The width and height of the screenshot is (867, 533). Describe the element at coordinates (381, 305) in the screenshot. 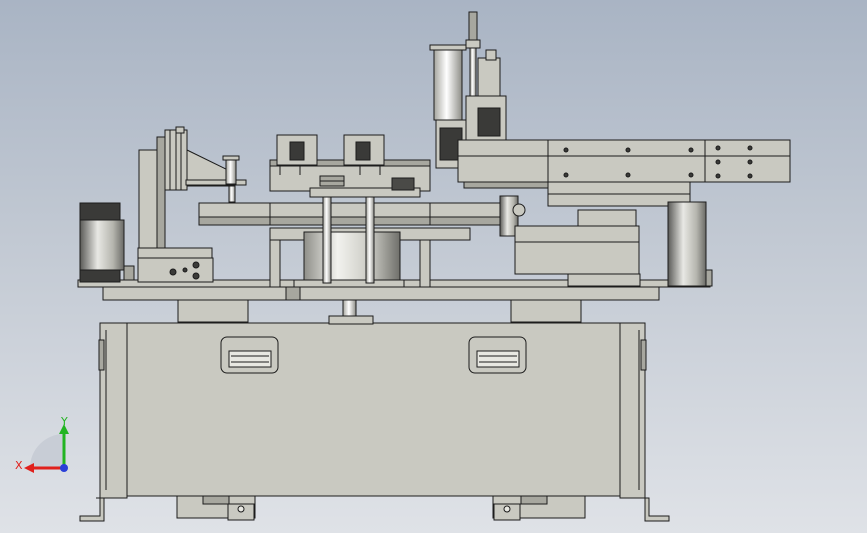

I see `table-plate` at that location.